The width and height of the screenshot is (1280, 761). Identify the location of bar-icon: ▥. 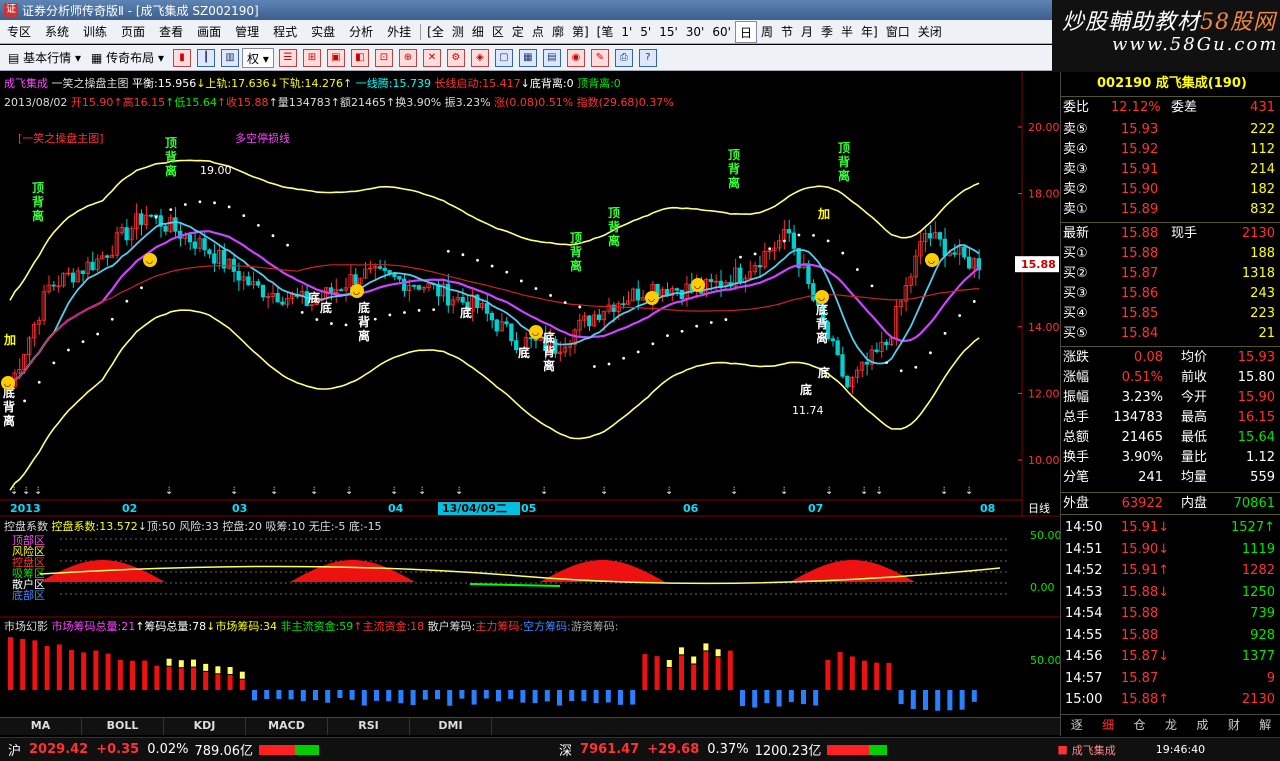
(230, 57).